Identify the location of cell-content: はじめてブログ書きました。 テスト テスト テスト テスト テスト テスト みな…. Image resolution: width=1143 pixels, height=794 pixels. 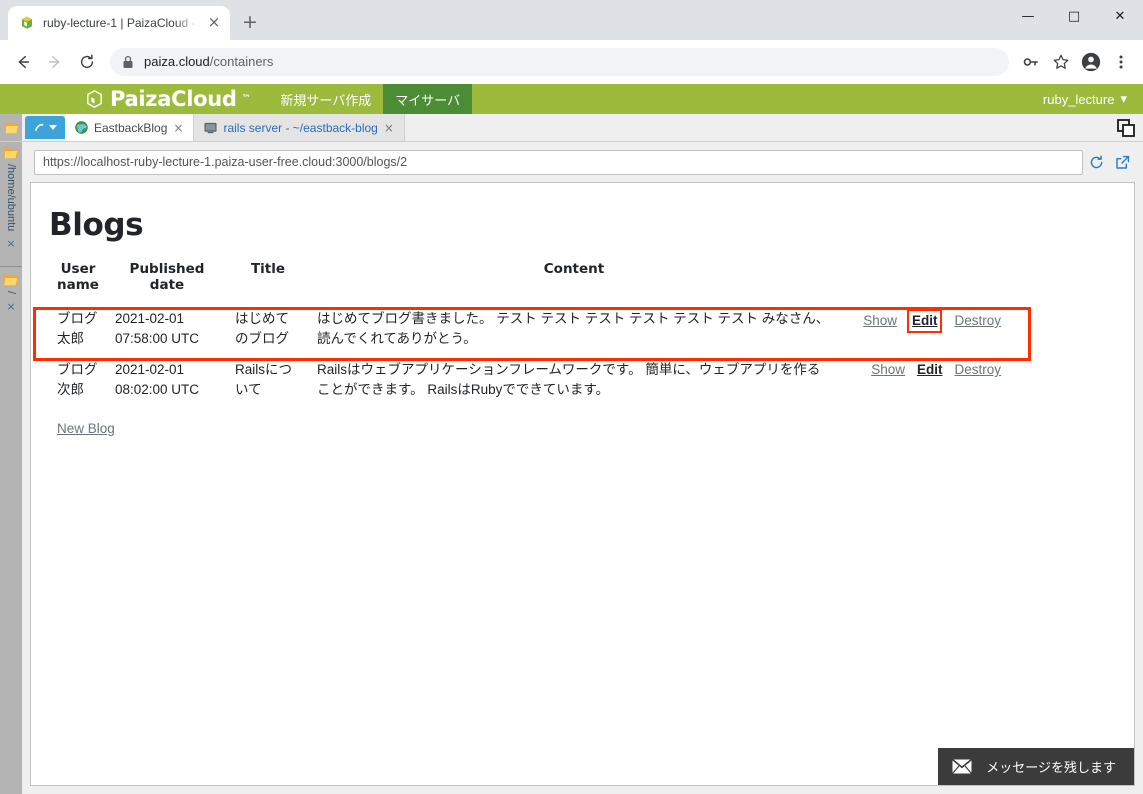
(573, 328).